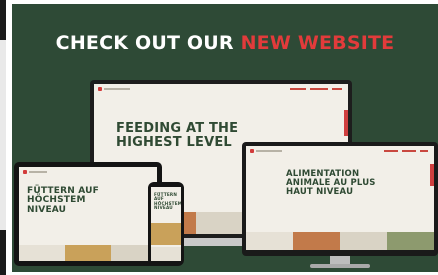  I want to click on monitor-hero-title: ALIMENTATION ANIMALE AU PLUS HAUT NIVEAU, so click(331, 183).